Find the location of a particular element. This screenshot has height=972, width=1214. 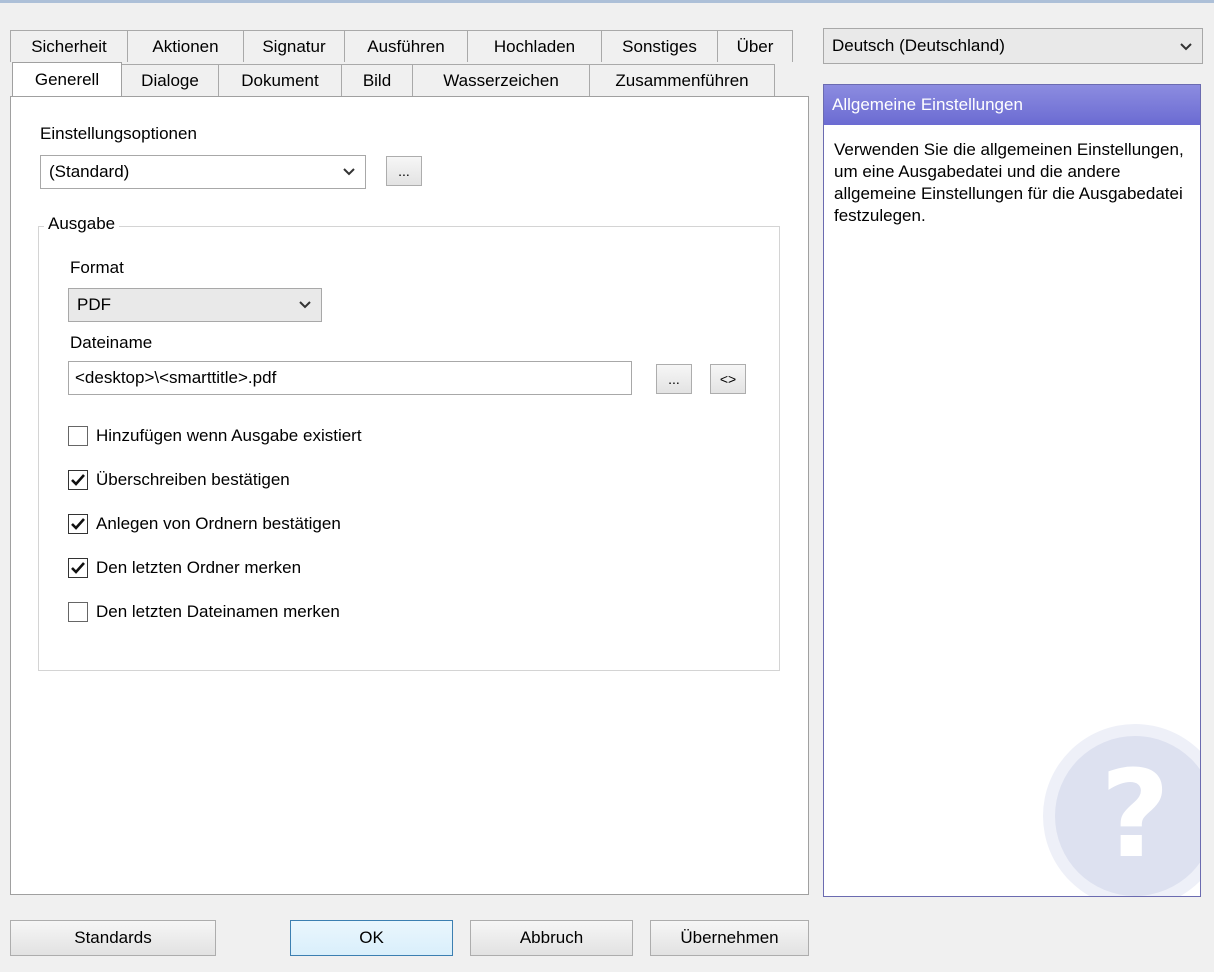

tab-label: Generell is located at coordinates (67, 79).